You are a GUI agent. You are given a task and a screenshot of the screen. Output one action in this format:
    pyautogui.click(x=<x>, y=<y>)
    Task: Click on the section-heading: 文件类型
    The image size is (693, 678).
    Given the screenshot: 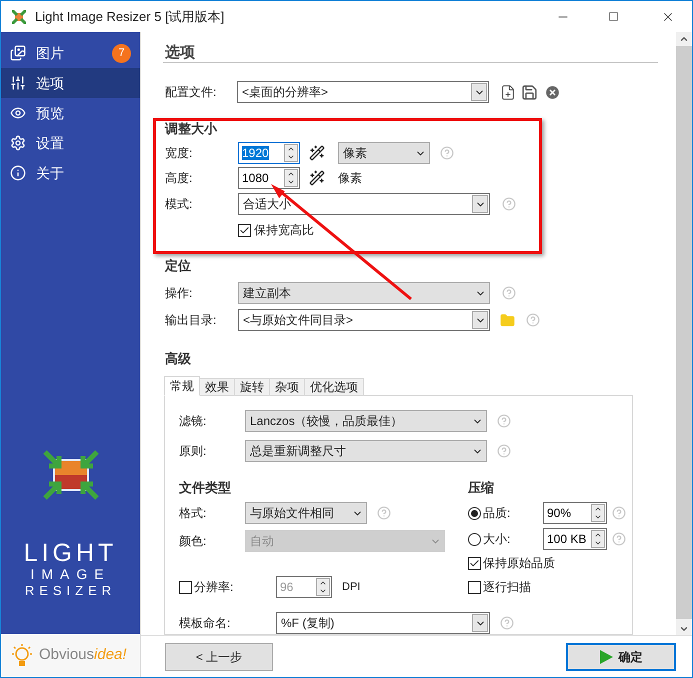 What is the action you would take?
    pyautogui.click(x=205, y=488)
    